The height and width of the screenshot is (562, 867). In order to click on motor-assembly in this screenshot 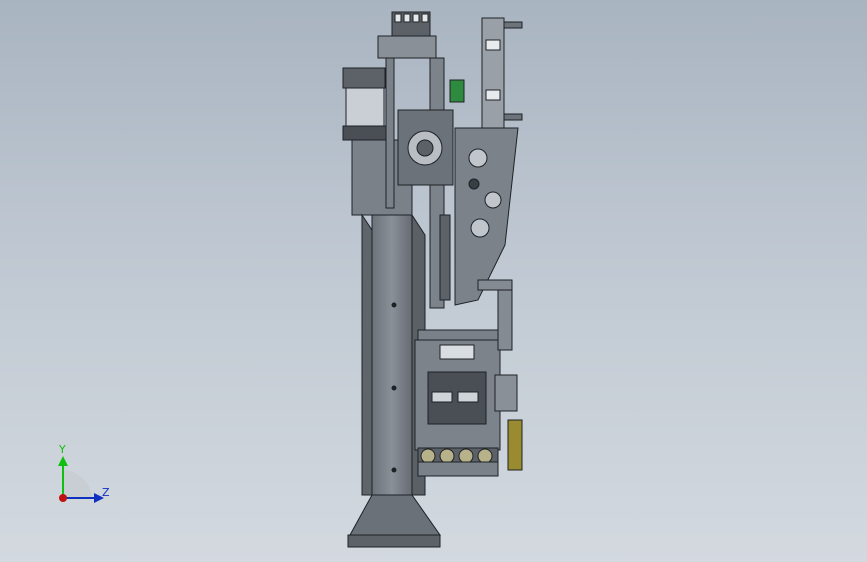, I will do `click(365, 104)`.